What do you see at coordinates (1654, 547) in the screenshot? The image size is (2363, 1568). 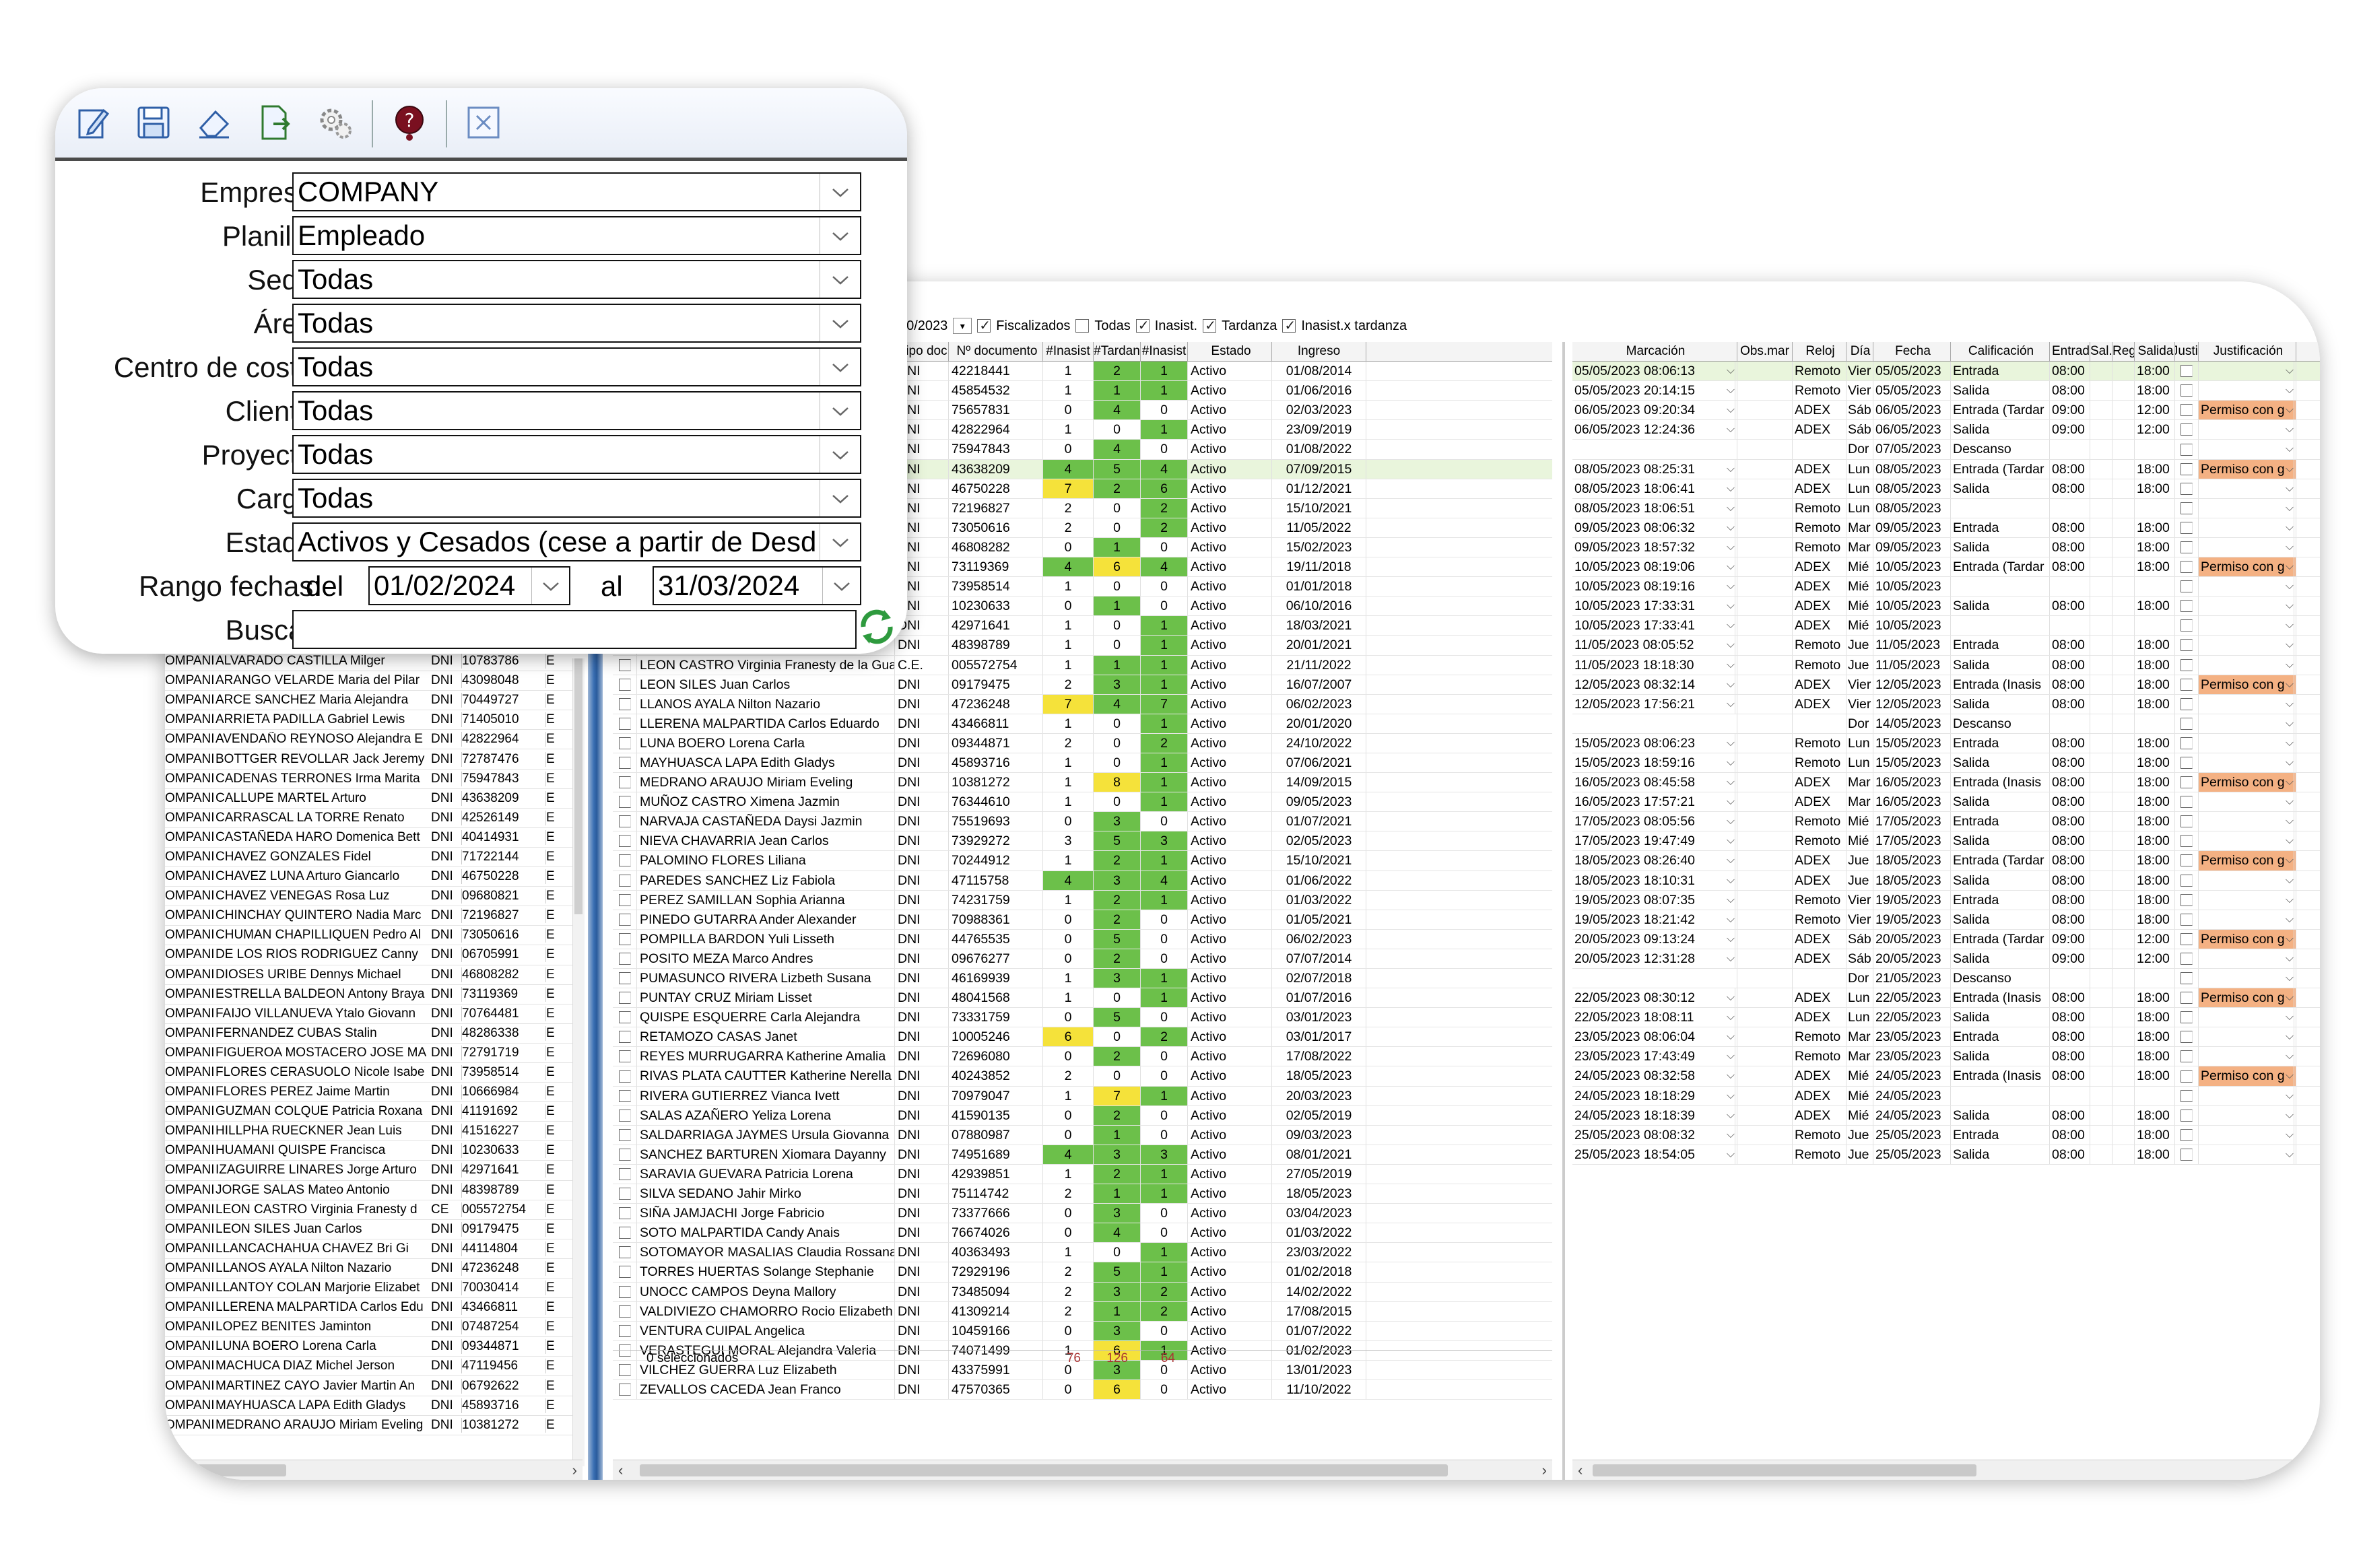 I see `marcacion-cell: 09/05/2023 18:57:32 ⌵` at bounding box center [1654, 547].